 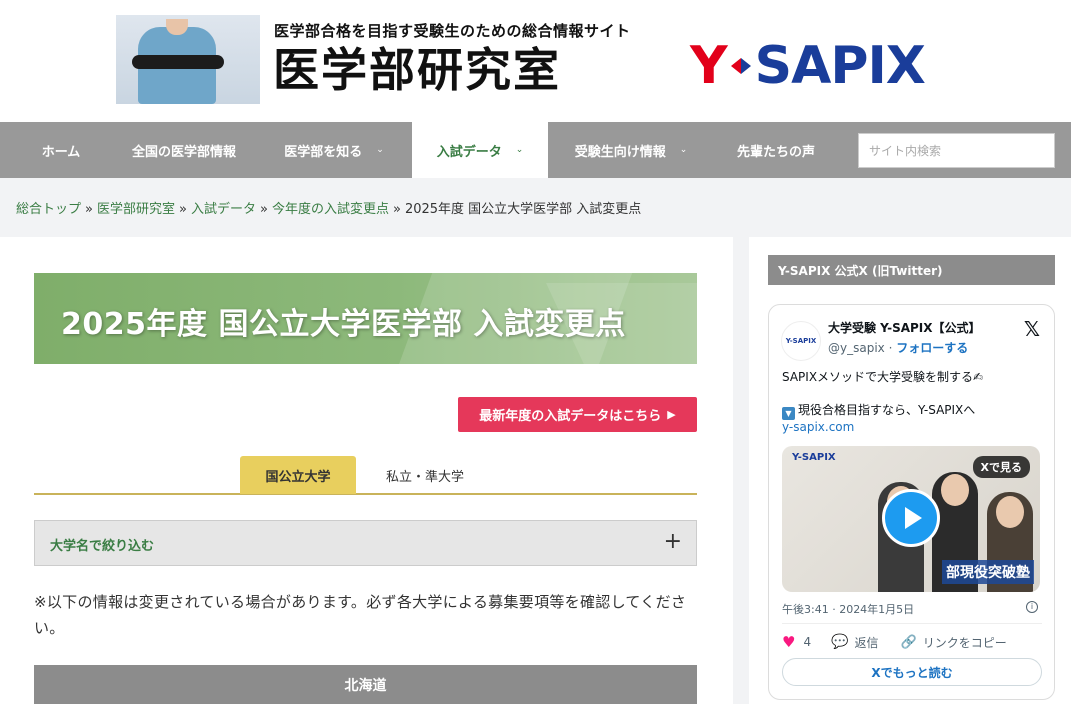 What do you see at coordinates (136, 209) in the screenshot?
I see `breadcrumb-link-lab: 医学部研究室` at bounding box center [136, 209].